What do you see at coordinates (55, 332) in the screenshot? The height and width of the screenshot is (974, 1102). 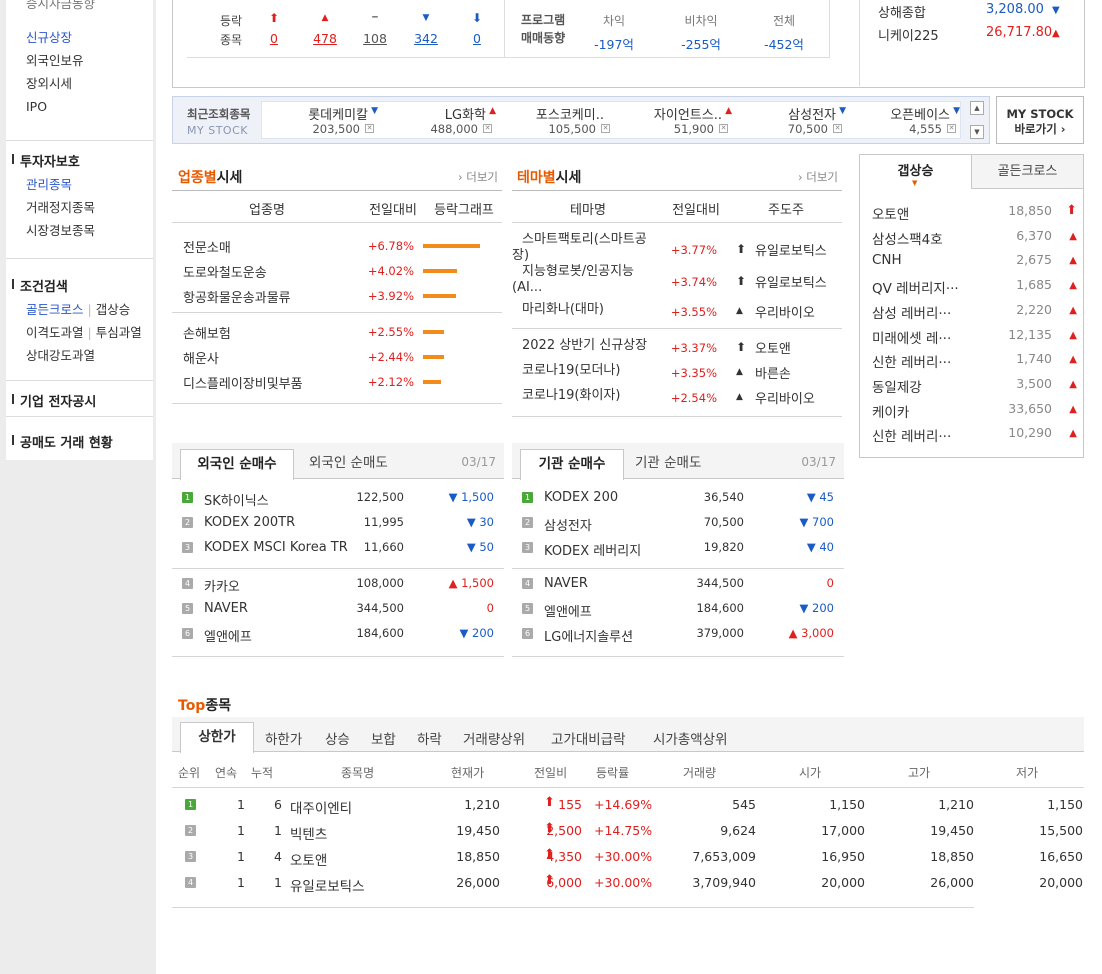 I see `sidebar-item-disparity: 이격도과열` at bounding box center [55, 332].